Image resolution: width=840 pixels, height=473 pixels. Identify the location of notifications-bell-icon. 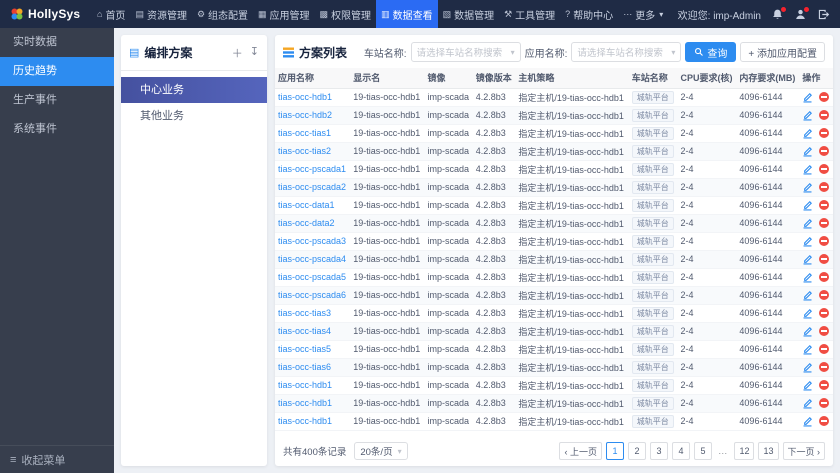
(779, 13).